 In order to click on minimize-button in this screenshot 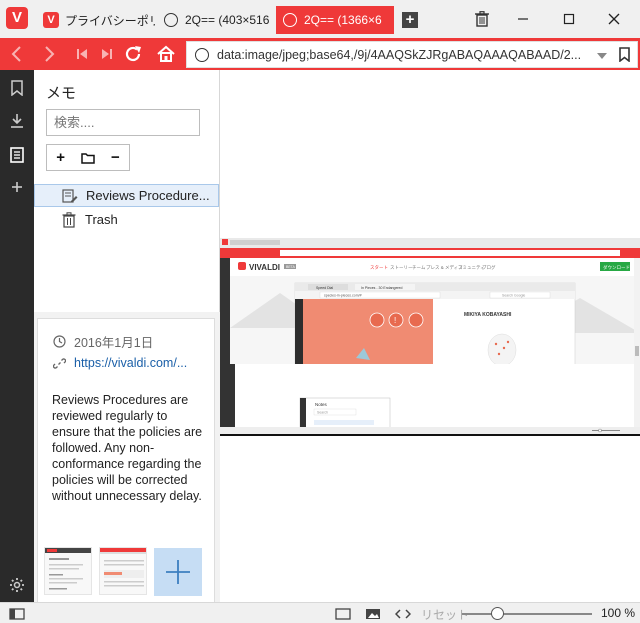, I will do `click(523, 19)`.